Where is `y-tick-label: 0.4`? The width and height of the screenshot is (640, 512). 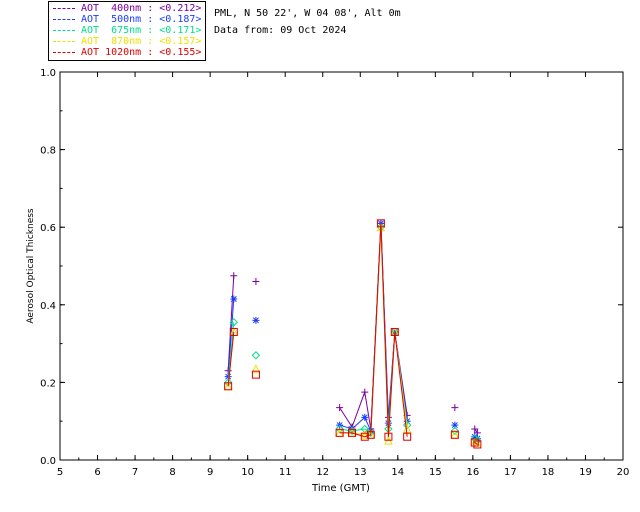
y-tick-label: 0.4 is located at coordinates (48, 306).